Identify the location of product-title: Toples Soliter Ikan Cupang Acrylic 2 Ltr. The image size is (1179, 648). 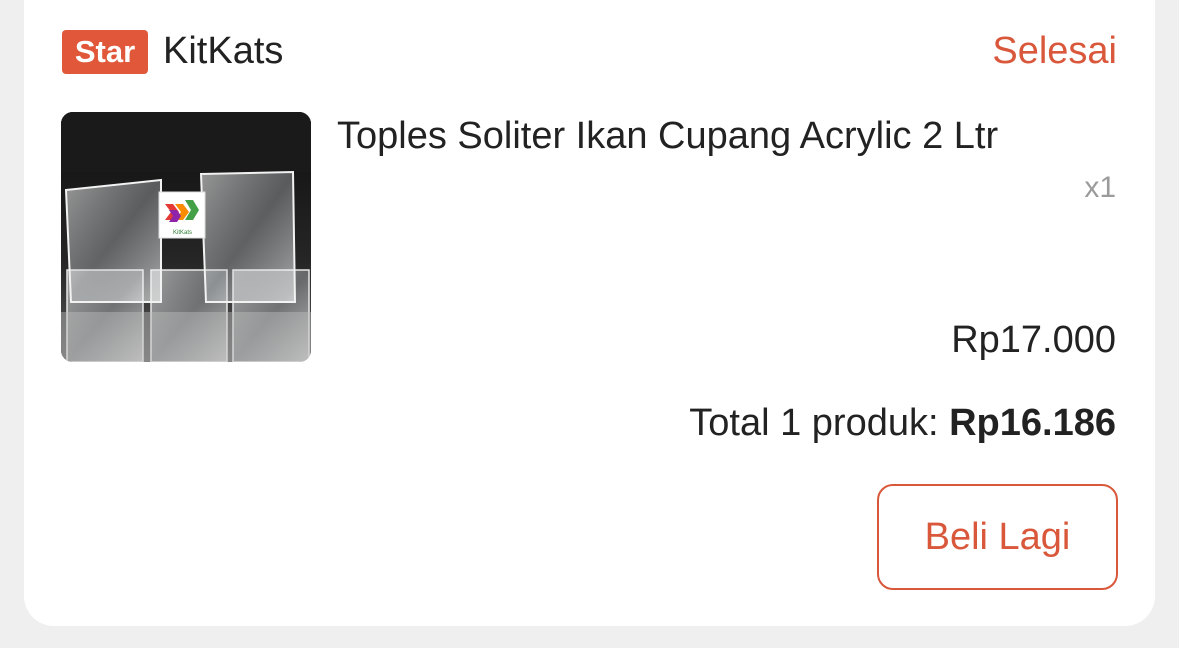
(667, 136).